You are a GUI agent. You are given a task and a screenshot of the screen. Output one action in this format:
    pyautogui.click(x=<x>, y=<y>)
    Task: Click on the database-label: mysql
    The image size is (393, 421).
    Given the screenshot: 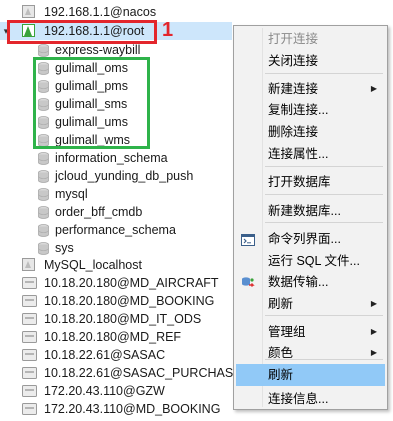 What is the action you would take?
    pyautogui.click(x=71, y=194)
    